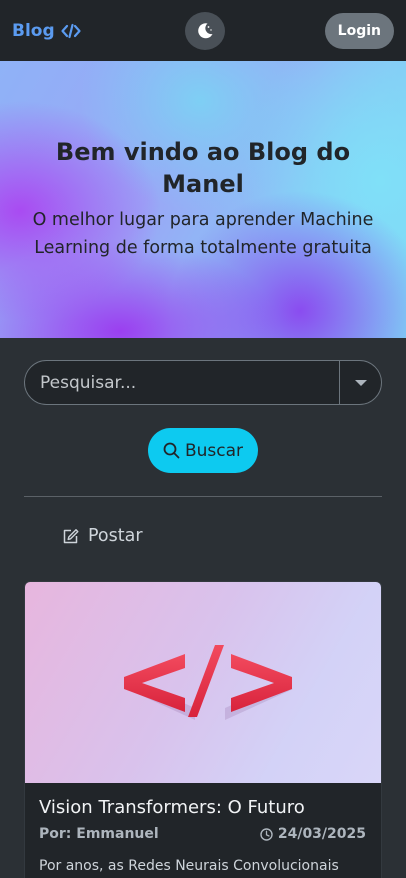  I want to click on post-author: Por: Emmanuel, so click(99, 834).